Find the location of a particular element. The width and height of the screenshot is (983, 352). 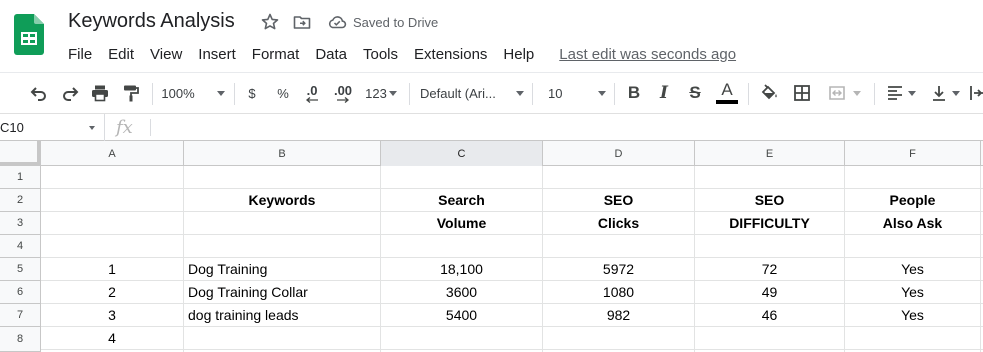

cell-d5: 5972 is located at coordinates (618, 269).